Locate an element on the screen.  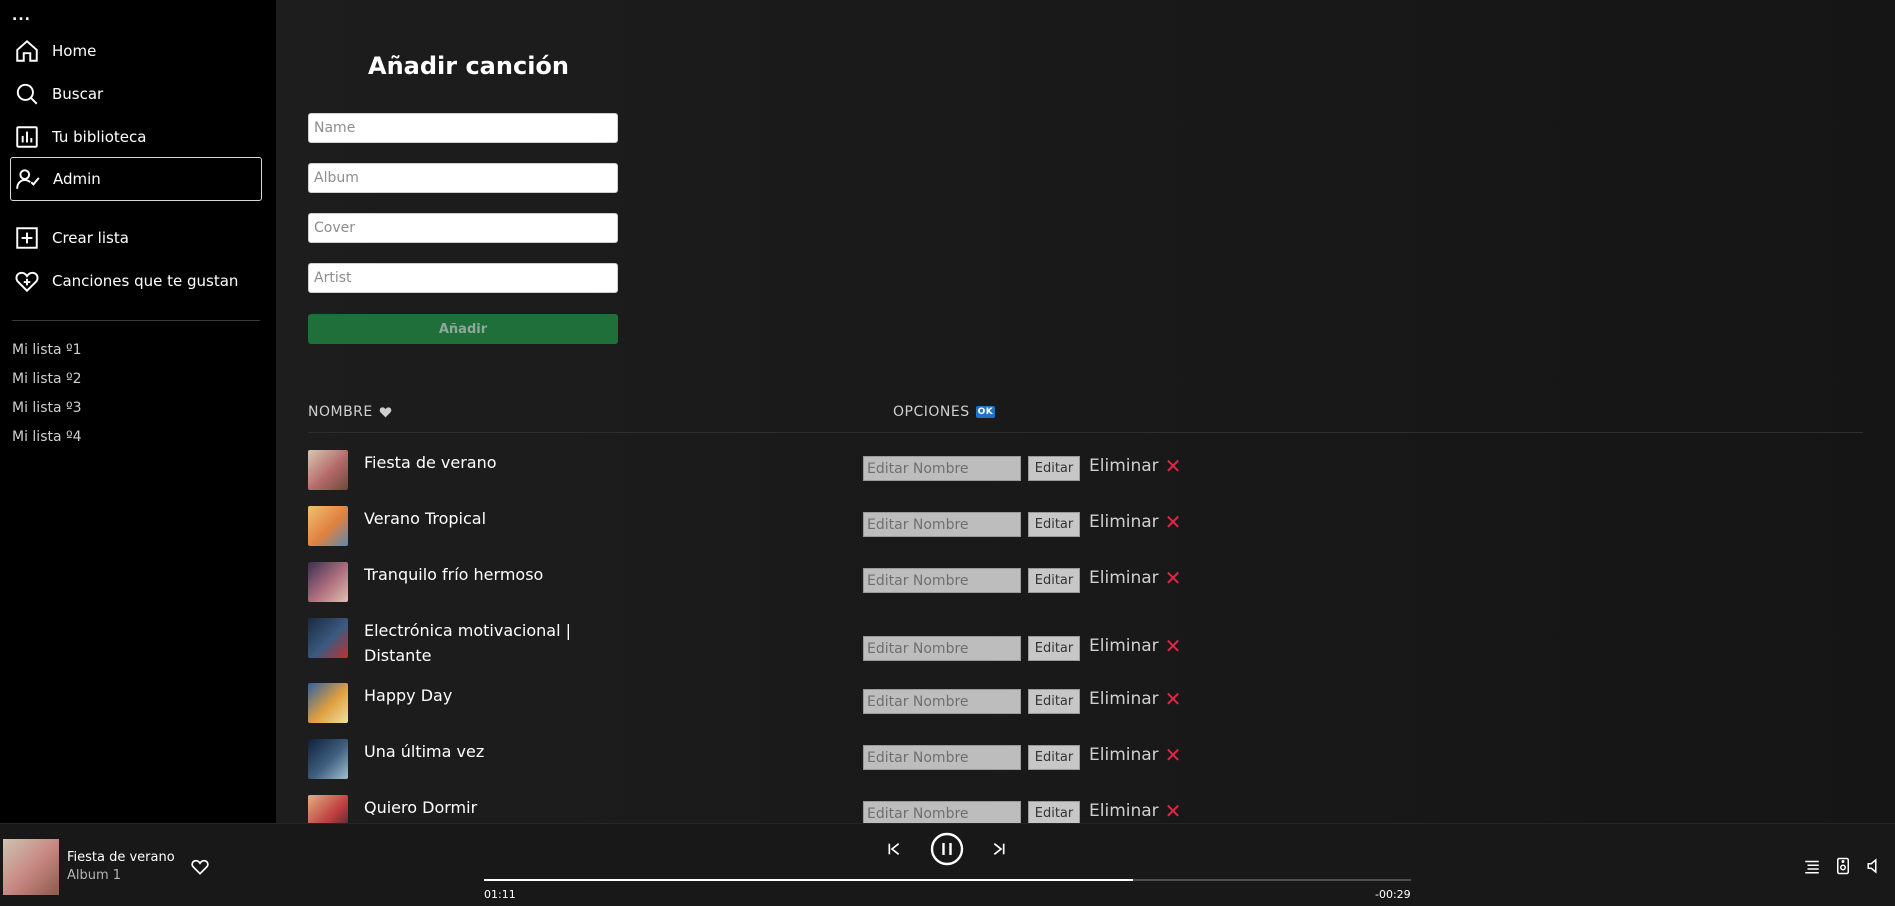
nav-search: Buscar is located at coordinates (136, 94).